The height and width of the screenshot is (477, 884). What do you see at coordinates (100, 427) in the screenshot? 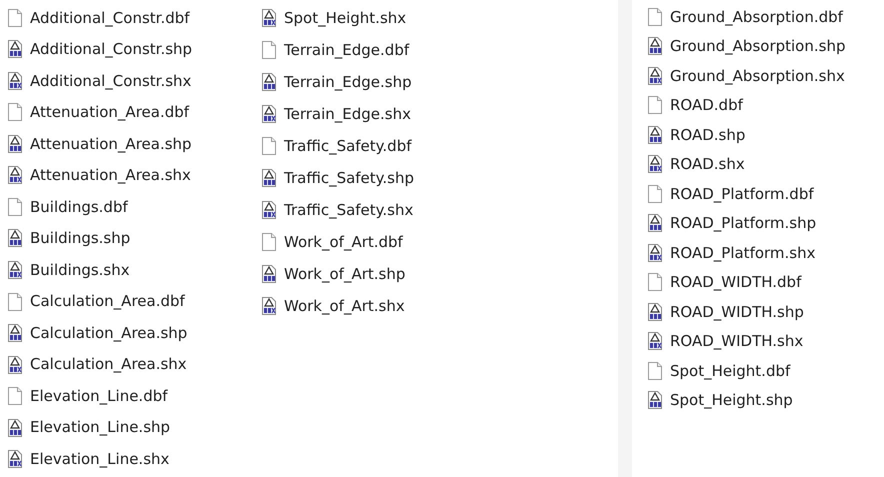
I see `file-name: Elevation_Line.shp` at bounding box center [100, 427].